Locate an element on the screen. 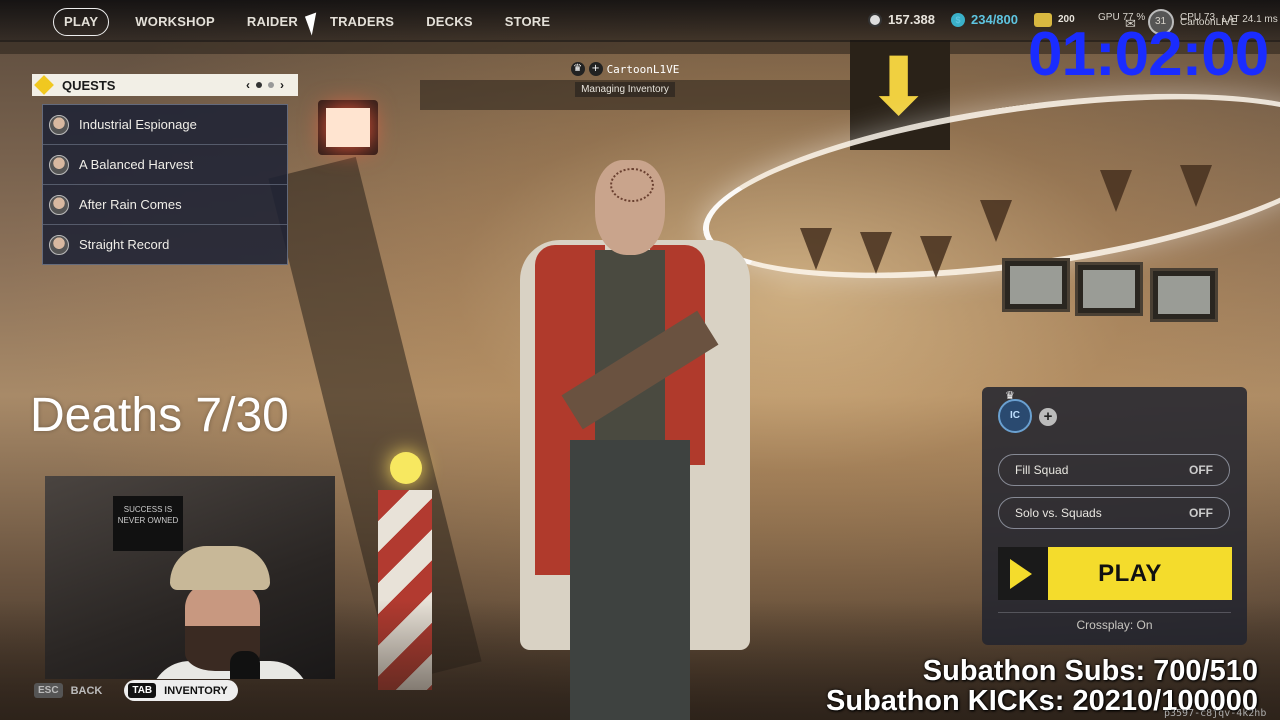 This screenshot has width=1280, height=720. add-squad-member-button: + is located at coordinates (1048, 417).